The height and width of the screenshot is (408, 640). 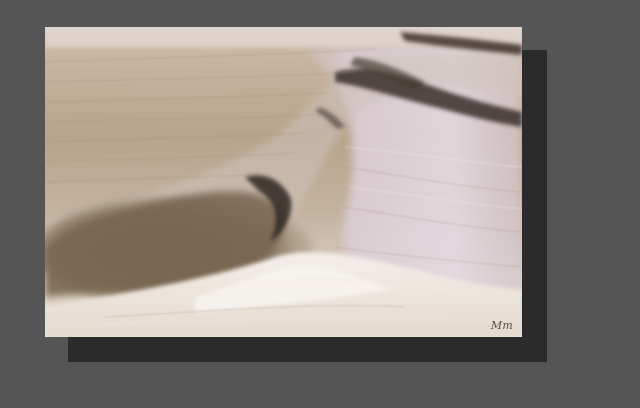 I want to click on photographer-signature: Mm, so click(x=501, y=325).